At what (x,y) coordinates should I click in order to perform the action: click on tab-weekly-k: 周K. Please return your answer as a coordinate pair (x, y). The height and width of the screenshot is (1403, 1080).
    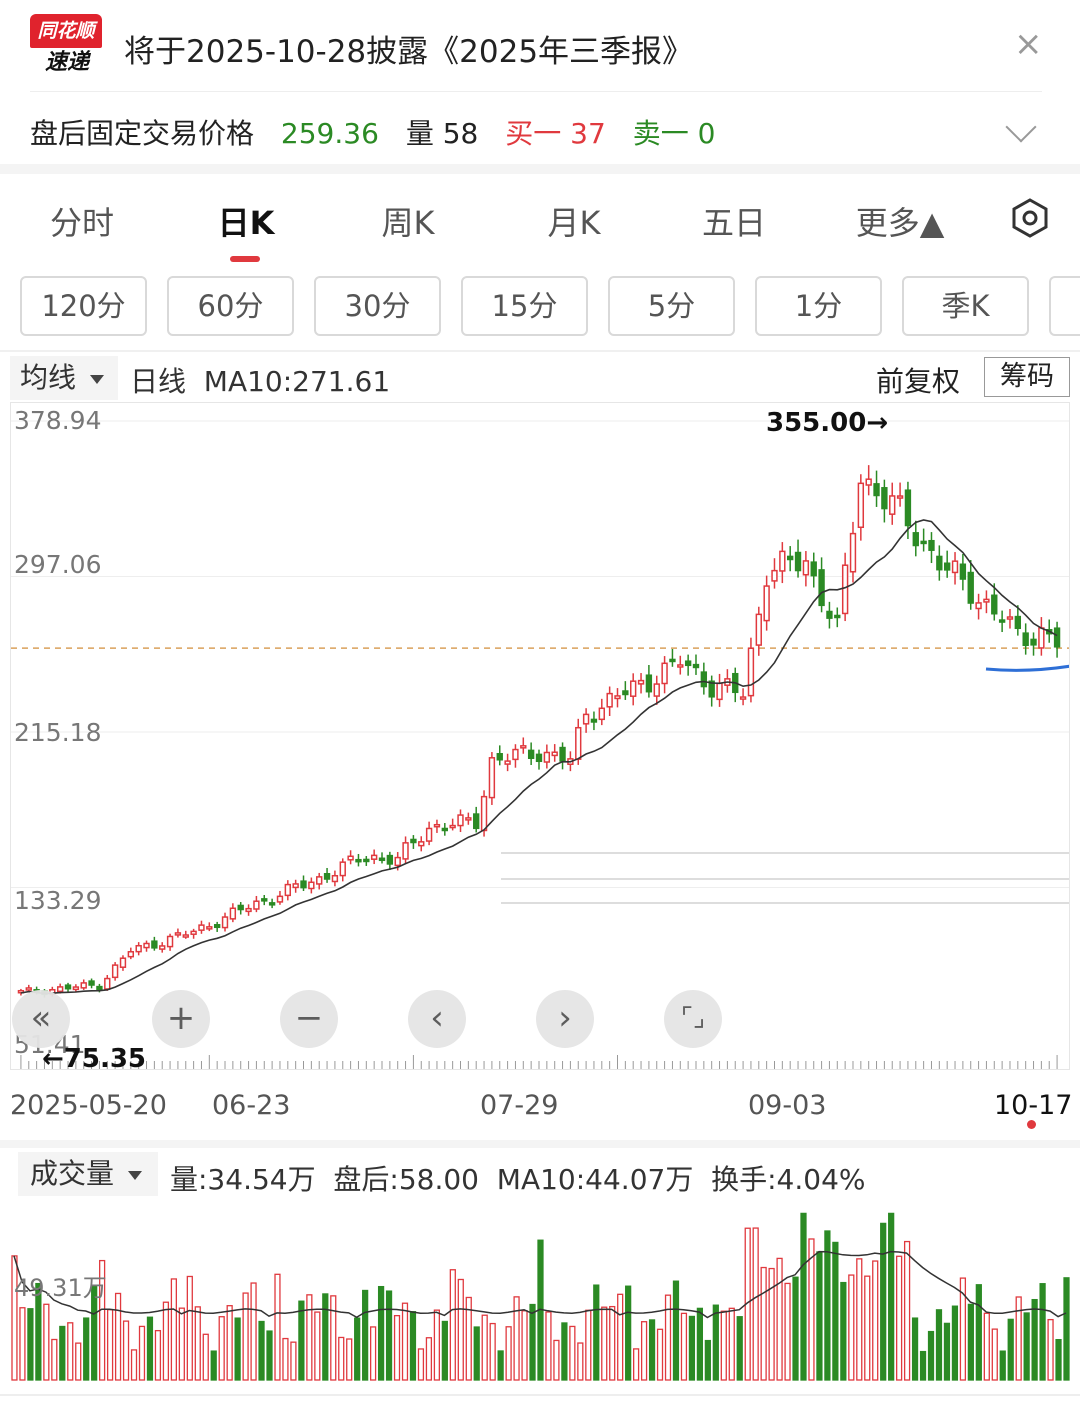
    Looking at the image, I should click on (408, 221).